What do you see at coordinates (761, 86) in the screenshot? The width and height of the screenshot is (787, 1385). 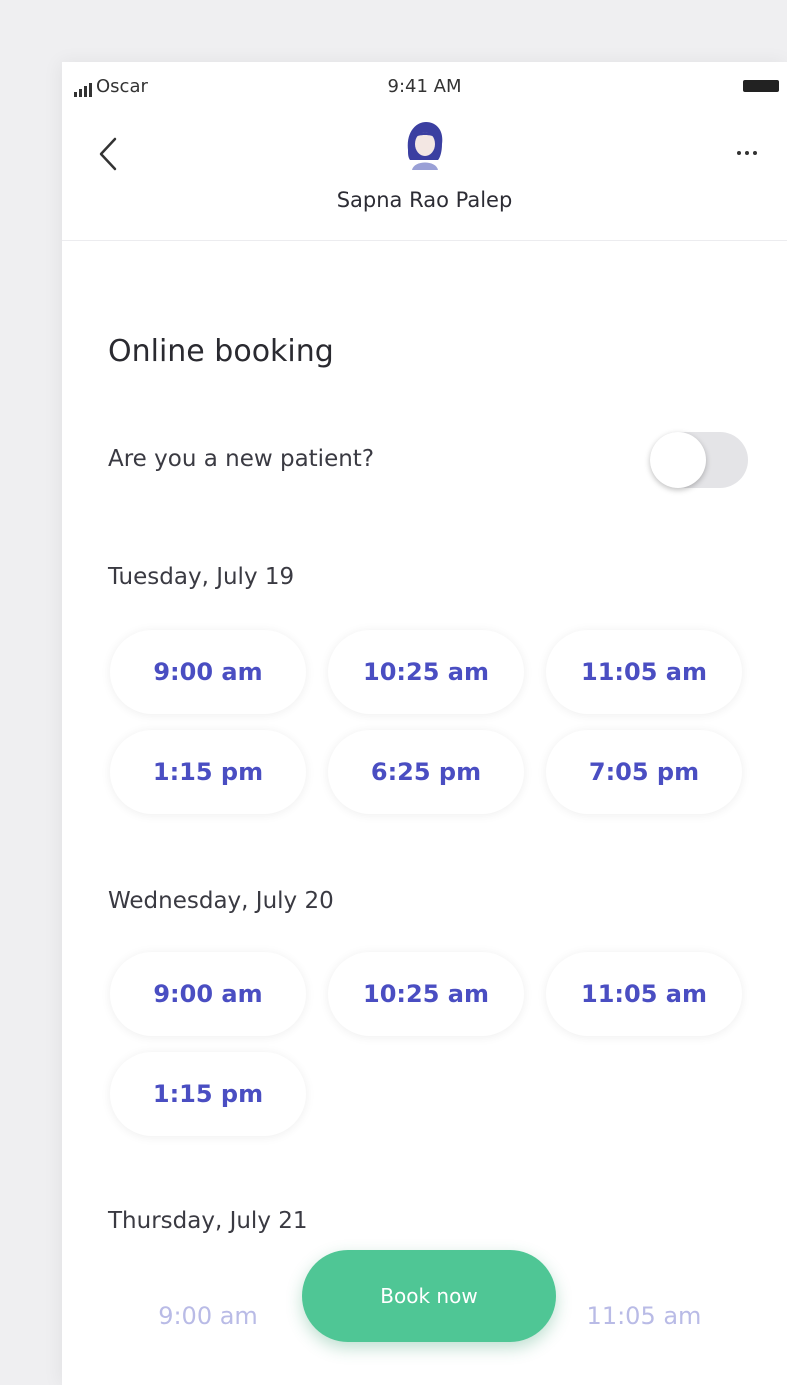 I see `battery-icon` at bounding box center [761, 86].